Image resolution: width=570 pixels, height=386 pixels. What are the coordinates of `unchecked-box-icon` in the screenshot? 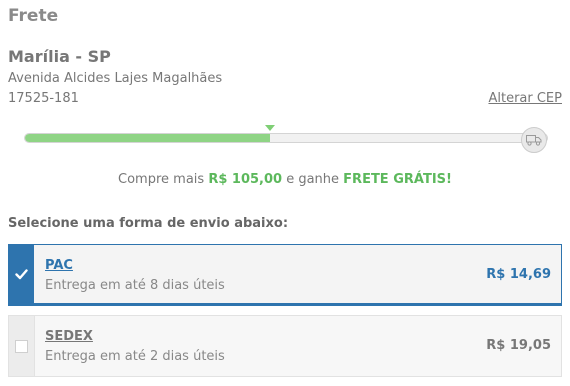 It's located at (21, 346).